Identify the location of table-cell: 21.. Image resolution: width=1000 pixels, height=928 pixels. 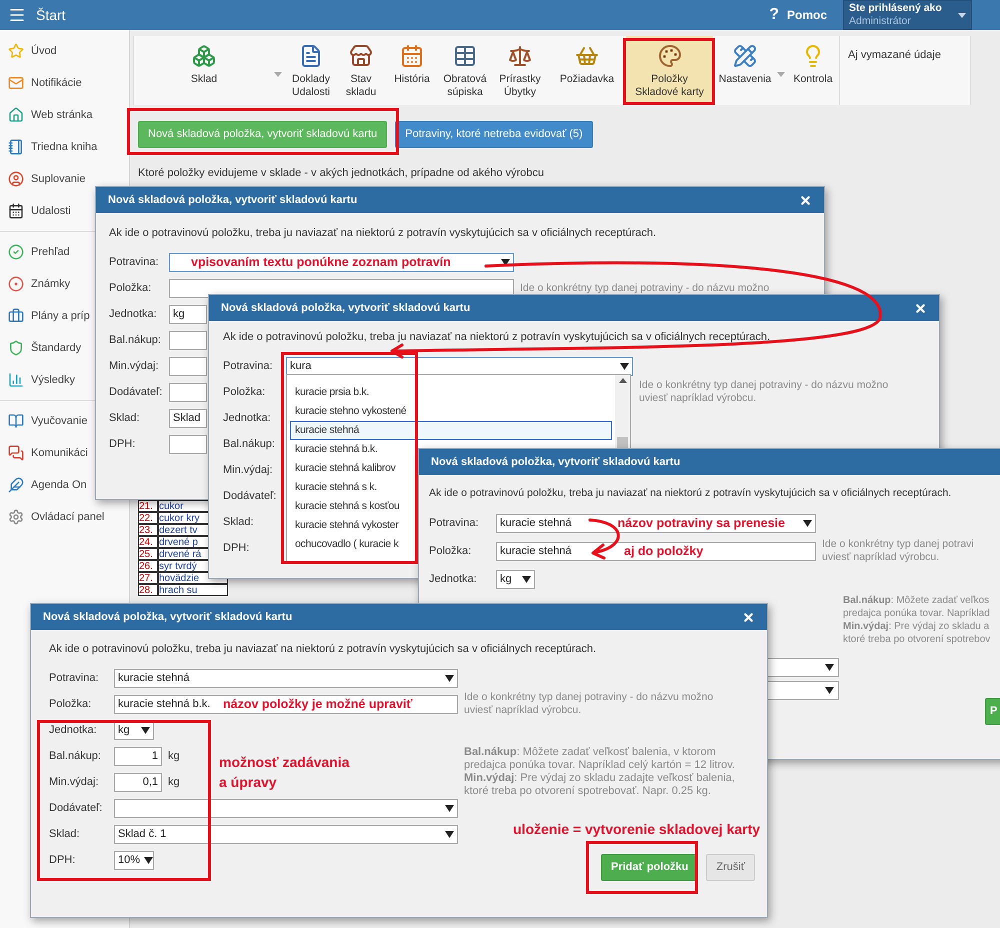
(148, 506).